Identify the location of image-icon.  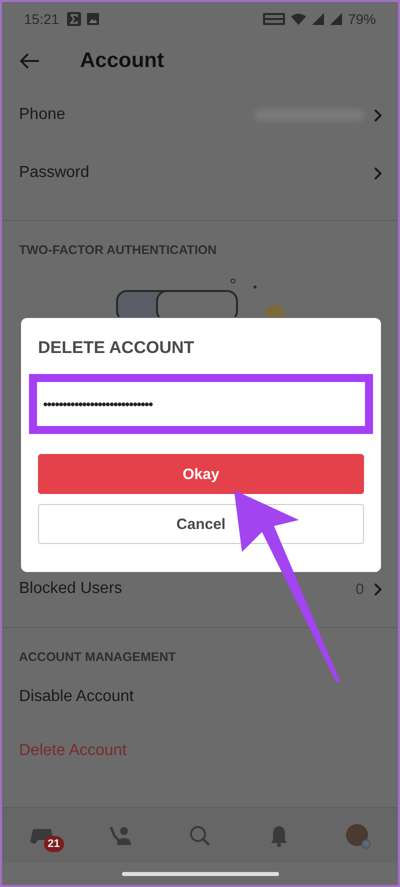
(93, 19).